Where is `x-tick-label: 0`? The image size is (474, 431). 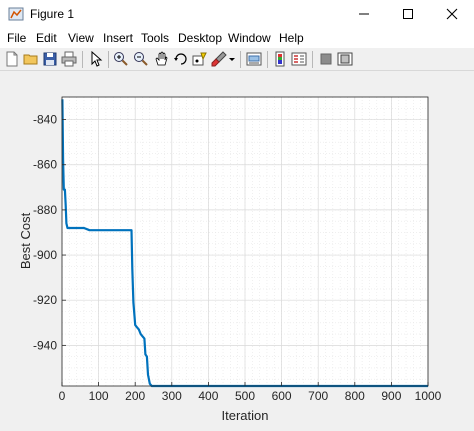 x-tick-label: 0 is located at coordinates (62, 396).